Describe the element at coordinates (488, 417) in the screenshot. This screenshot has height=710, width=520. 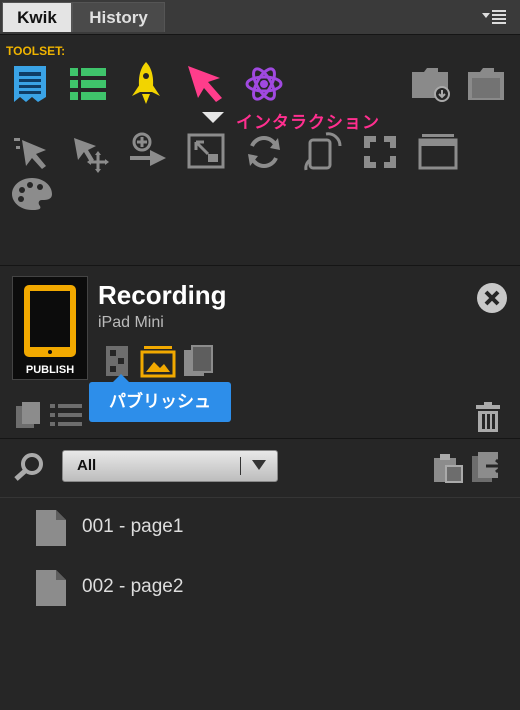
I see `trash-icon` at that location.